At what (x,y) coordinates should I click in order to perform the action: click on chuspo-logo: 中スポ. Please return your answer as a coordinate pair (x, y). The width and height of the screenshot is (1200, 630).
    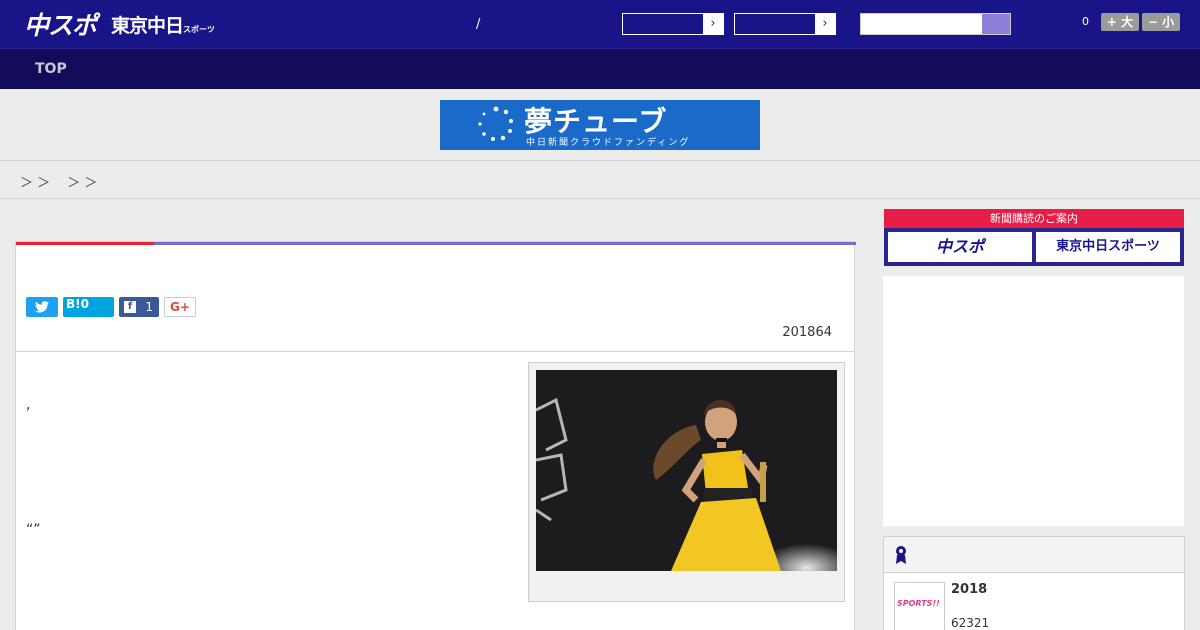
    Looking at the image, I should click on (60, 24).